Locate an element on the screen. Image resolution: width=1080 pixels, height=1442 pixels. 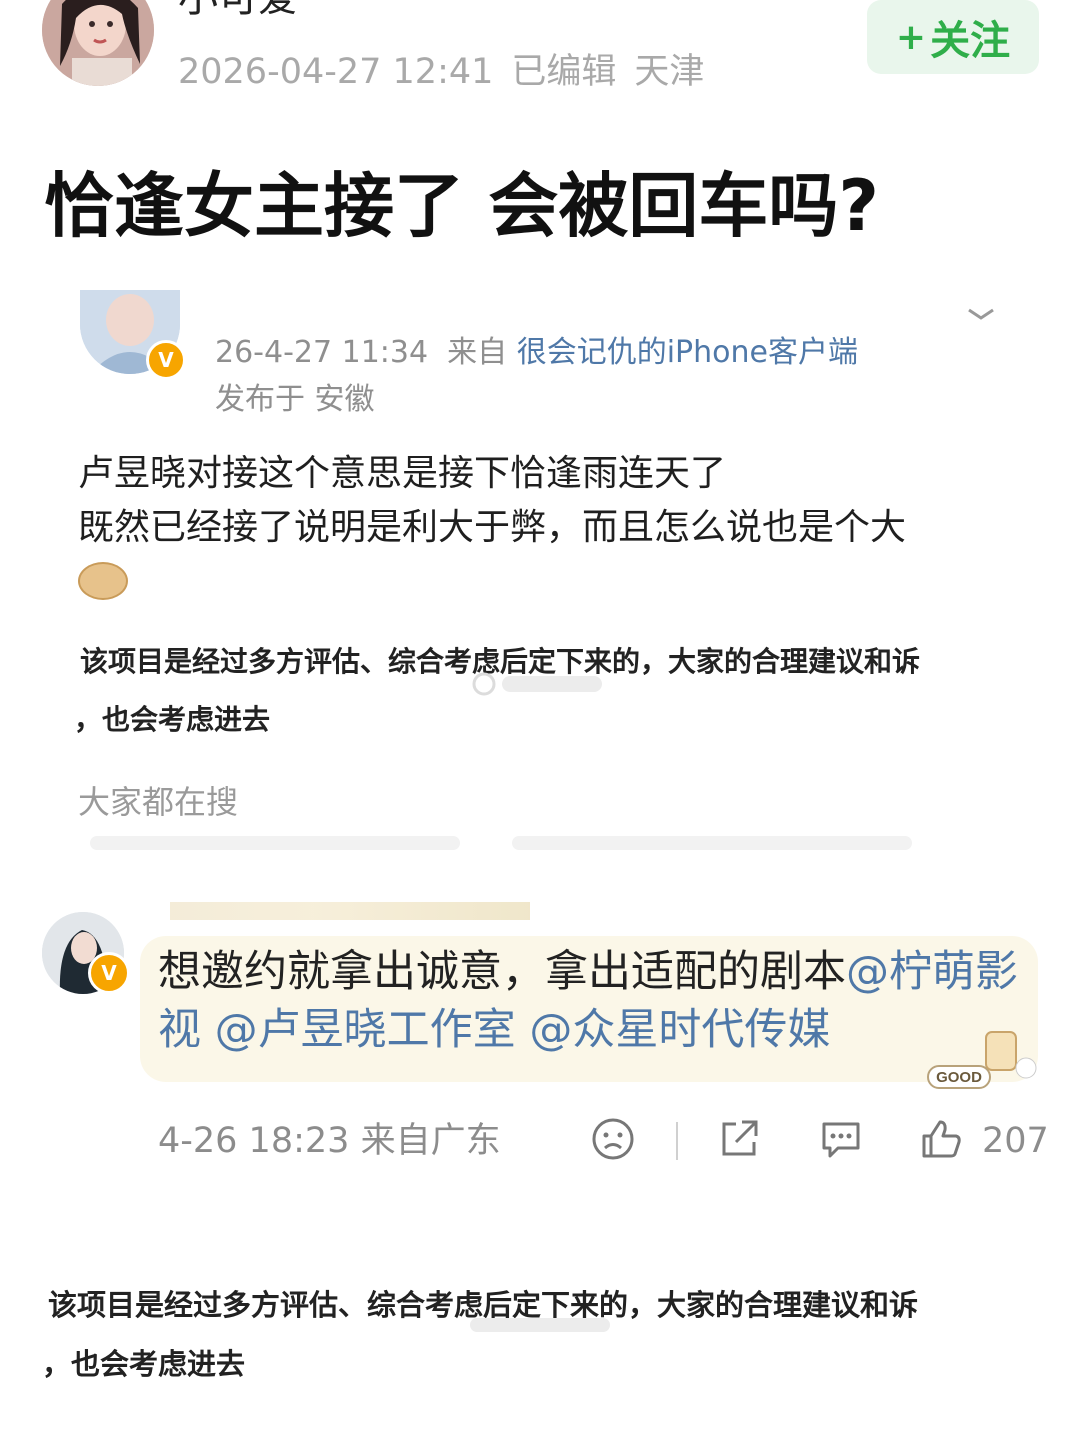
follow-button: + 关注 is located at coordinates (953, 37).